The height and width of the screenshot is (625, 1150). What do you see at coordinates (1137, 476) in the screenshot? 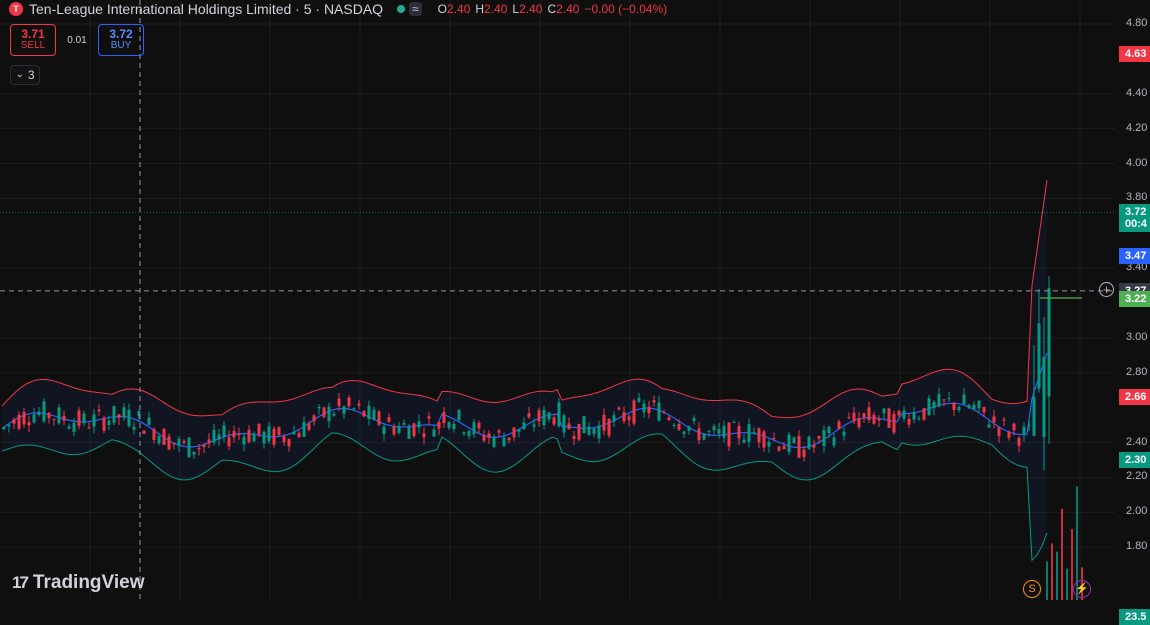
I see `price-tick-label: 2.20` at bounding box center [1137, 476].